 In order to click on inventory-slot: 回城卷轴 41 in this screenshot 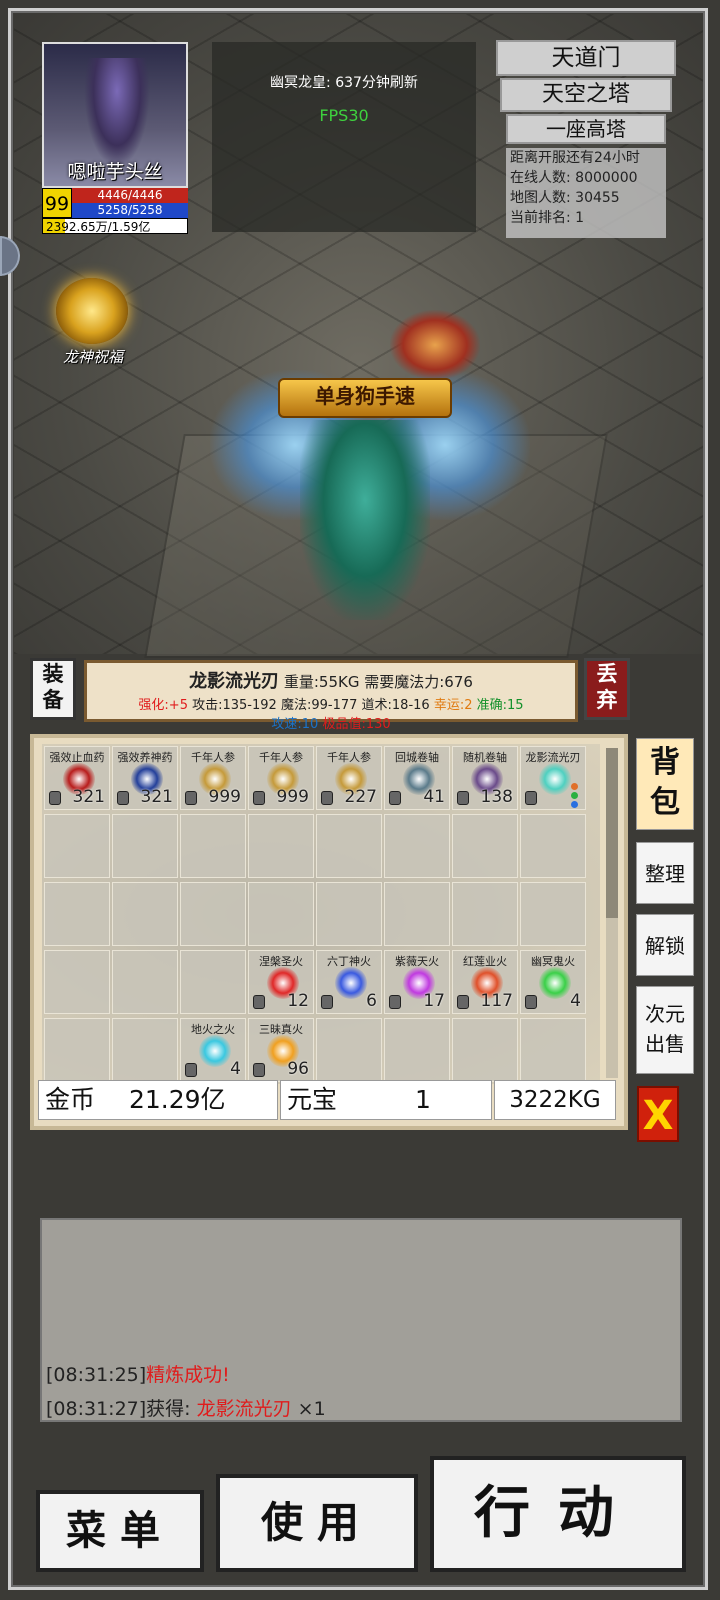, I will do `click(417, 778)`.